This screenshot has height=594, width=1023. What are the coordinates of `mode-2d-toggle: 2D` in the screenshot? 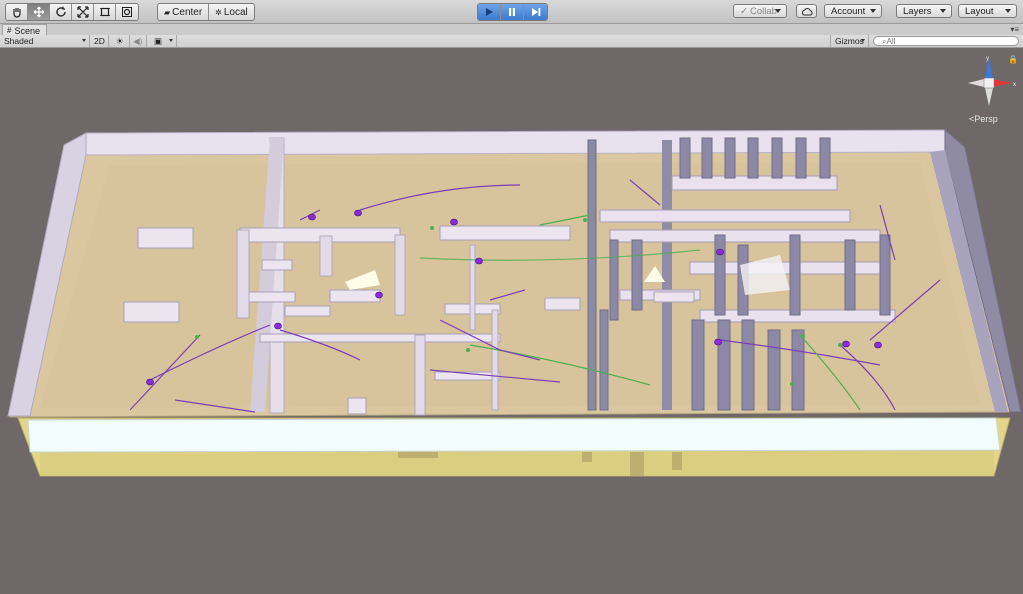 It's located at (99, 41).